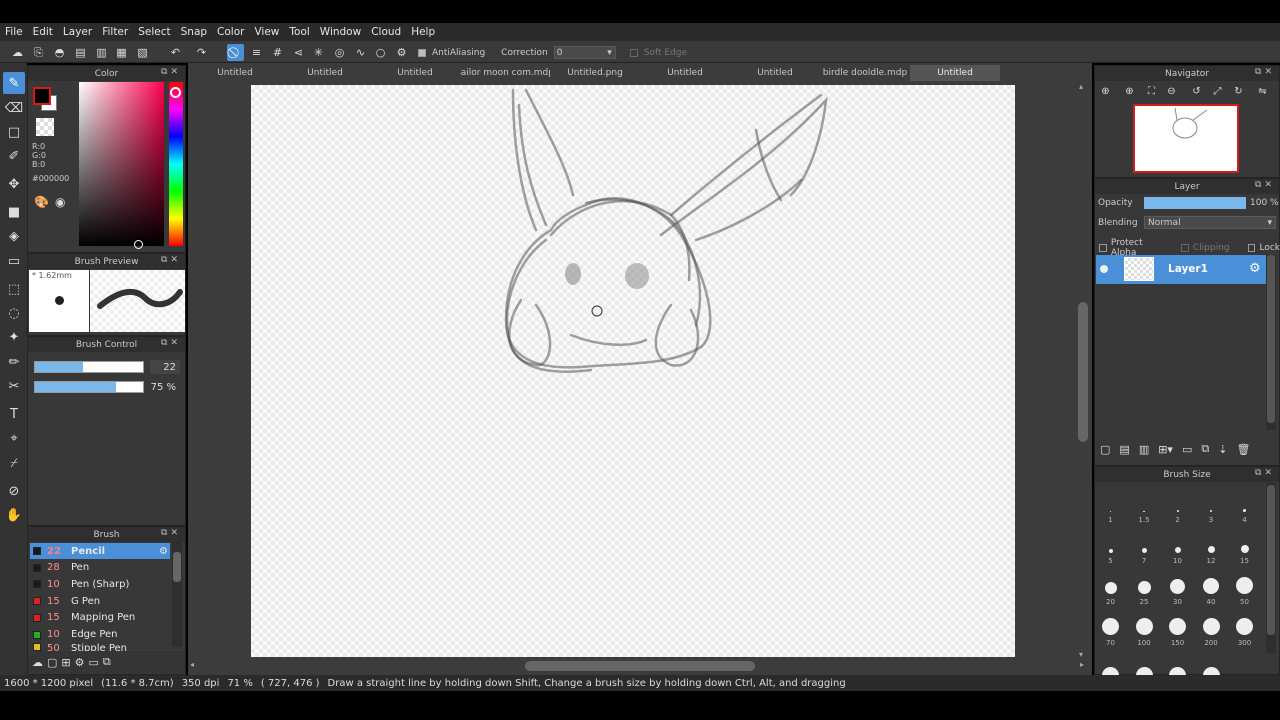 Image resolution: width=1280 pixels, height=720 pixels. I want to click on tab-document: sailor moon com.mdp, so click(505, 73).